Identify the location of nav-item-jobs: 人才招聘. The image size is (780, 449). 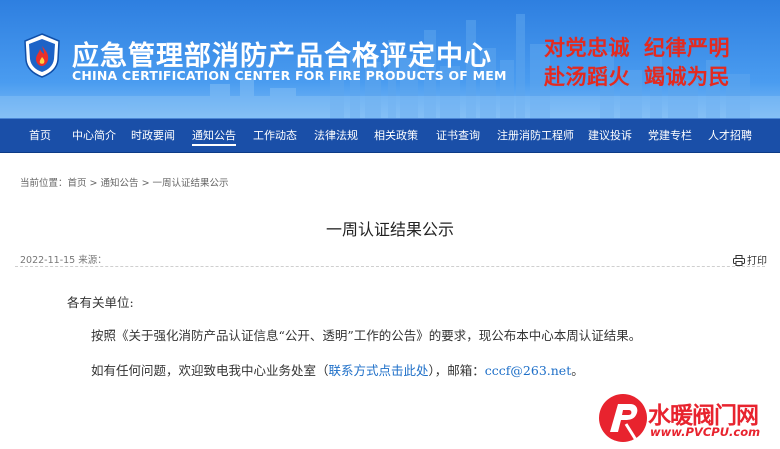
(730, 135).